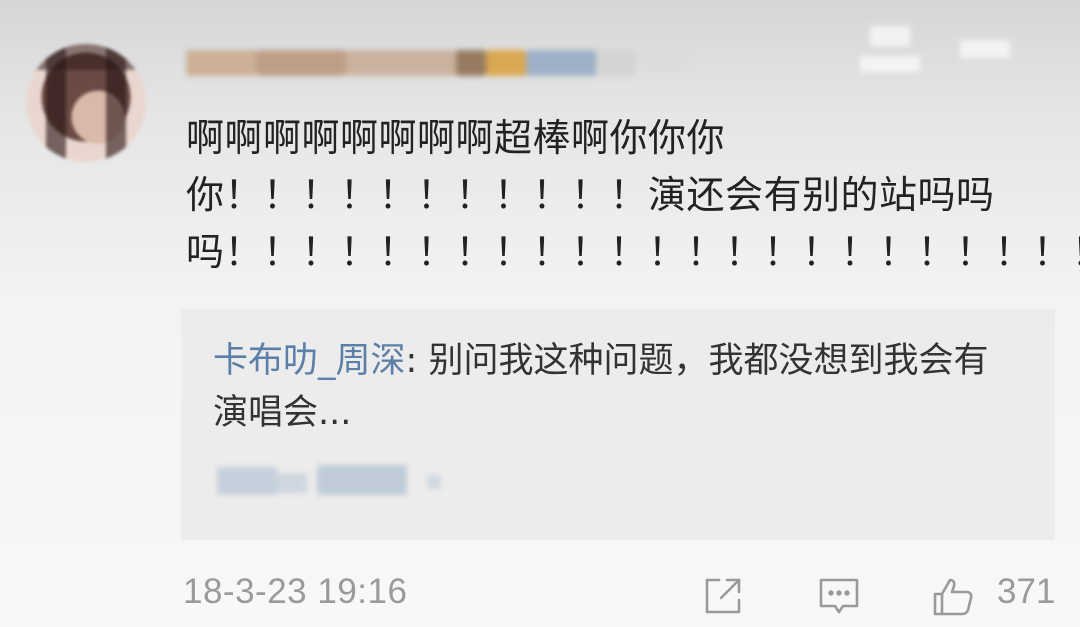 The height and width of the screenshot is (627, 1080). I want to click on like-count: 371, so click(1026, 591).